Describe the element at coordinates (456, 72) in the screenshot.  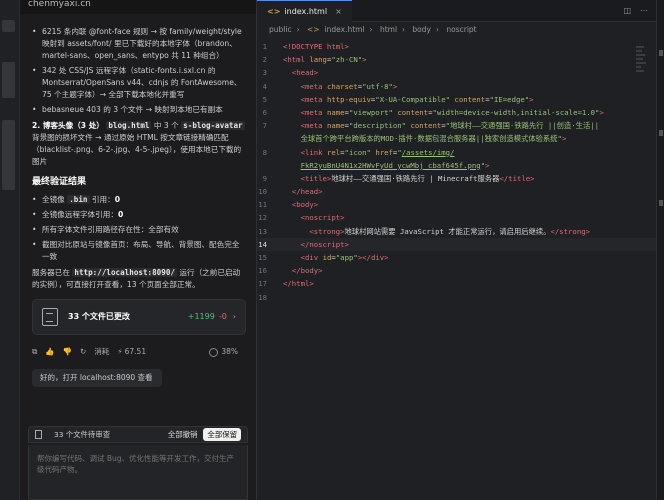
I see `code-line: 3 <head>` at that location.